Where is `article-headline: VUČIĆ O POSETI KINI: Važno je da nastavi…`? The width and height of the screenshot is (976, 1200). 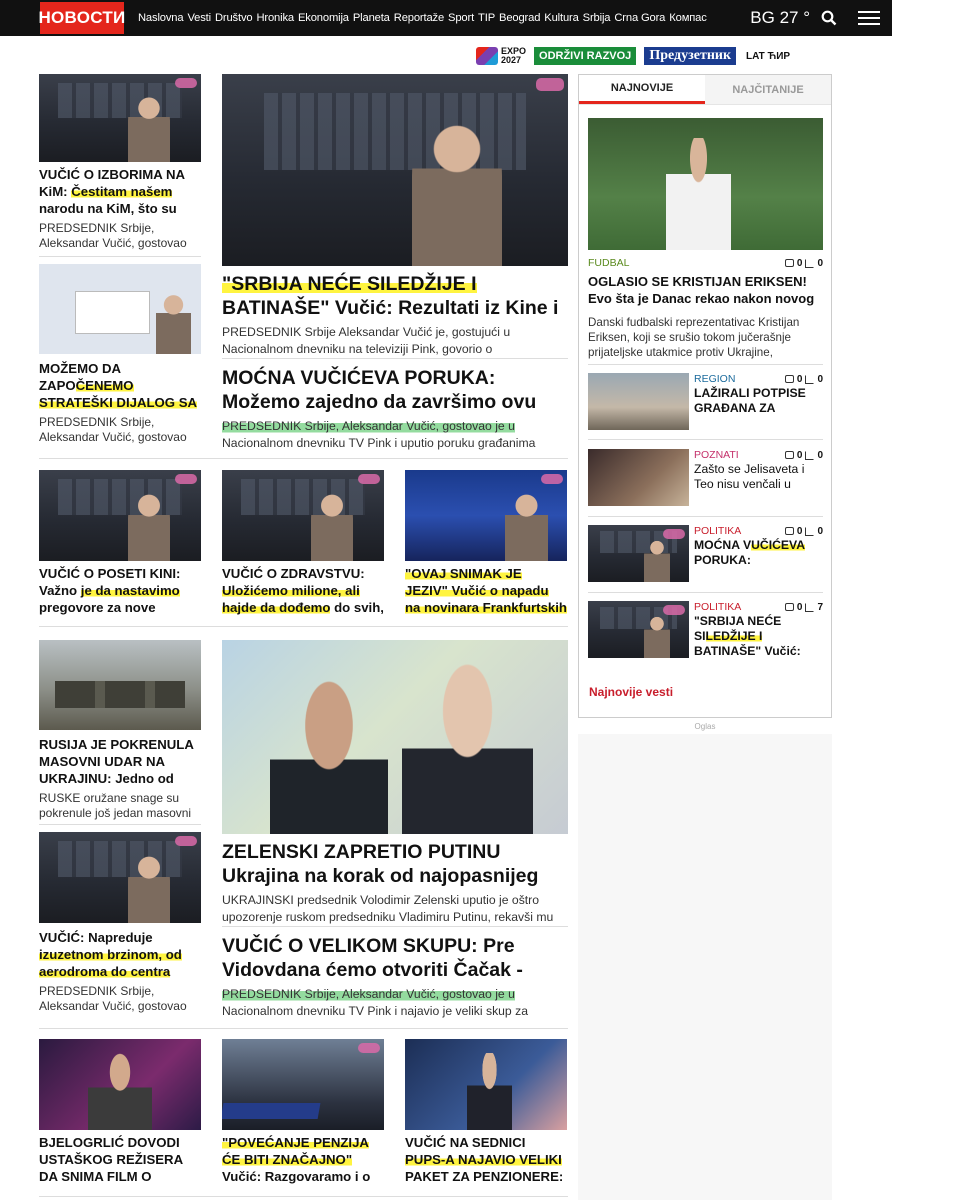
article-headline: VUČIĆ O POSETI KINI: Važno je da nastavi… is located at coordinates (120, 590).